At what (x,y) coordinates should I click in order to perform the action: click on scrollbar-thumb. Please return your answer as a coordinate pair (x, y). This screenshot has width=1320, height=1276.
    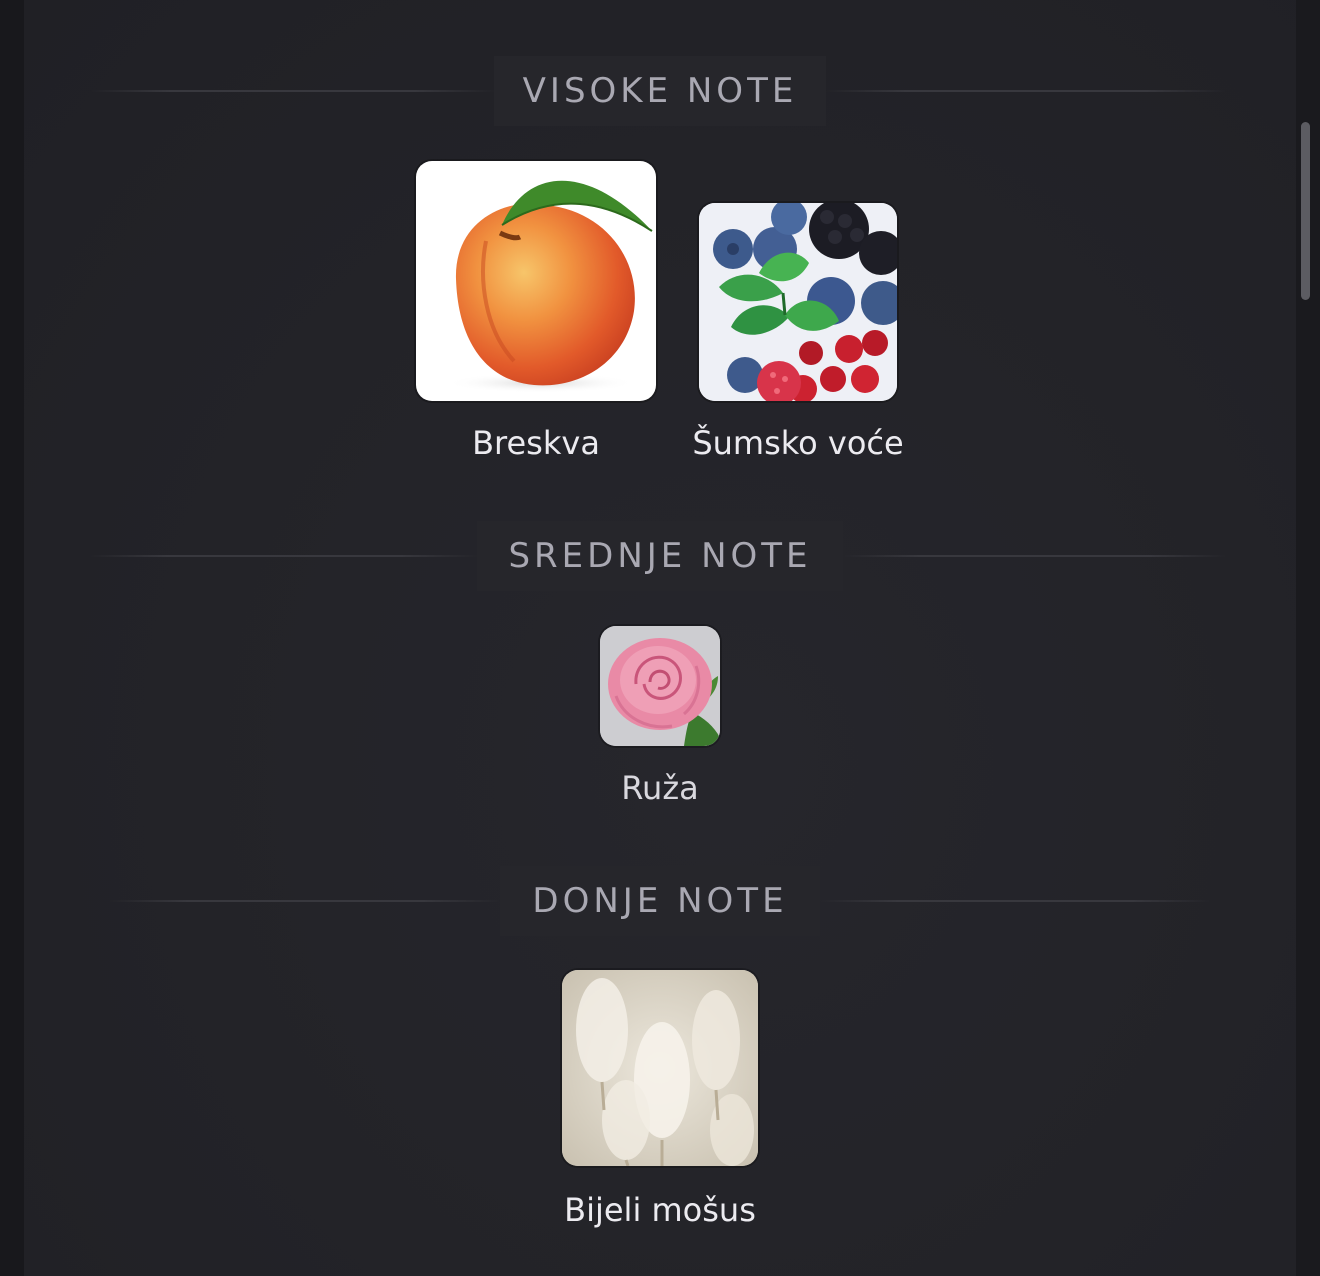
    Looking at the image, I should click on (1305, 211).